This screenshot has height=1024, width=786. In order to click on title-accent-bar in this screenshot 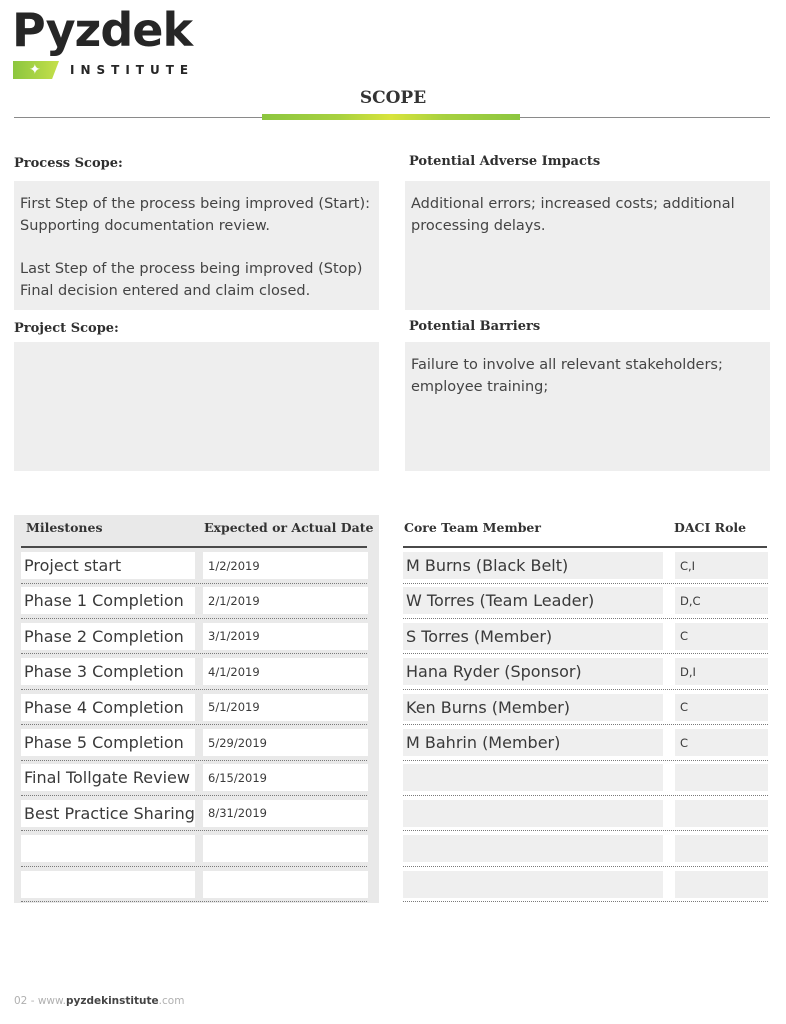, I will do `click(391, 117)`.